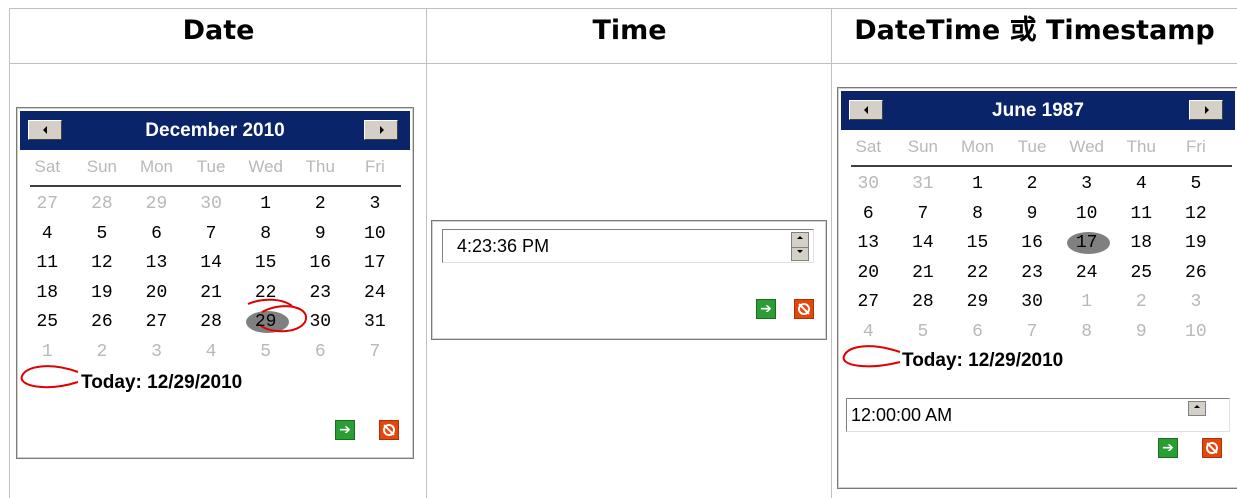 This screenshot has height=498, width=1237. I want to click on time-field: 12:00:00 AM, so click(1038, 415).